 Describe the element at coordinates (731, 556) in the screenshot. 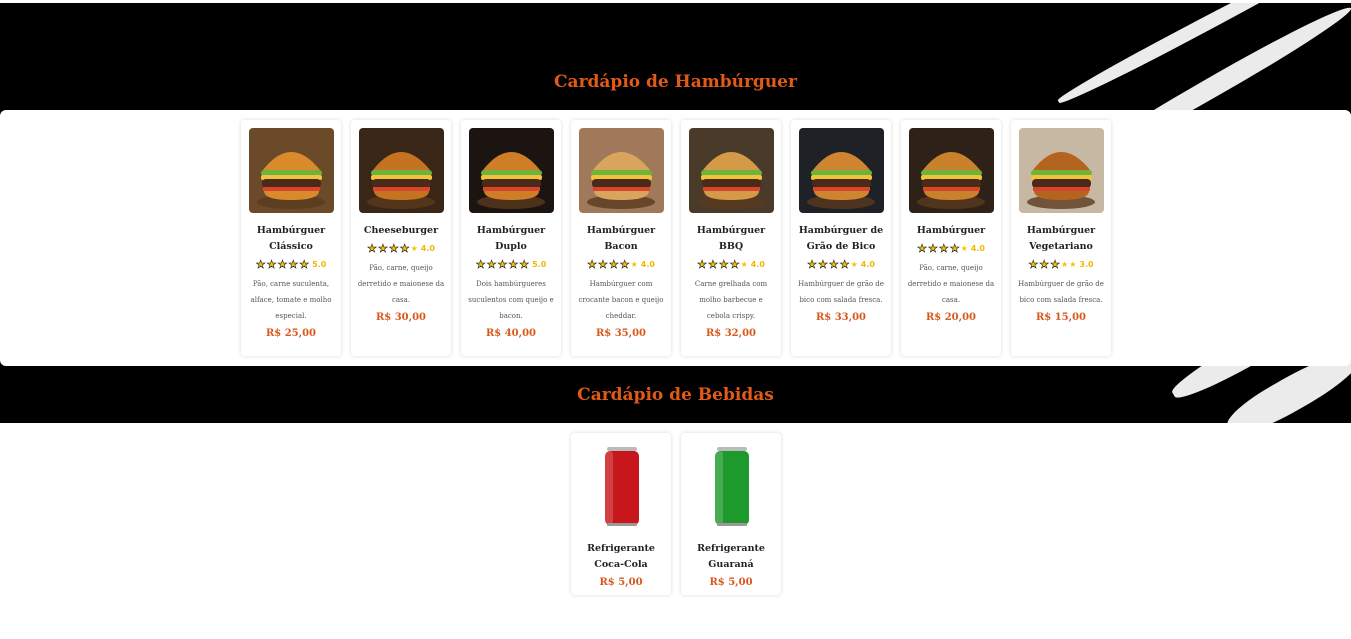

I see `item-name: Refrigerante Guaraná` at that location.